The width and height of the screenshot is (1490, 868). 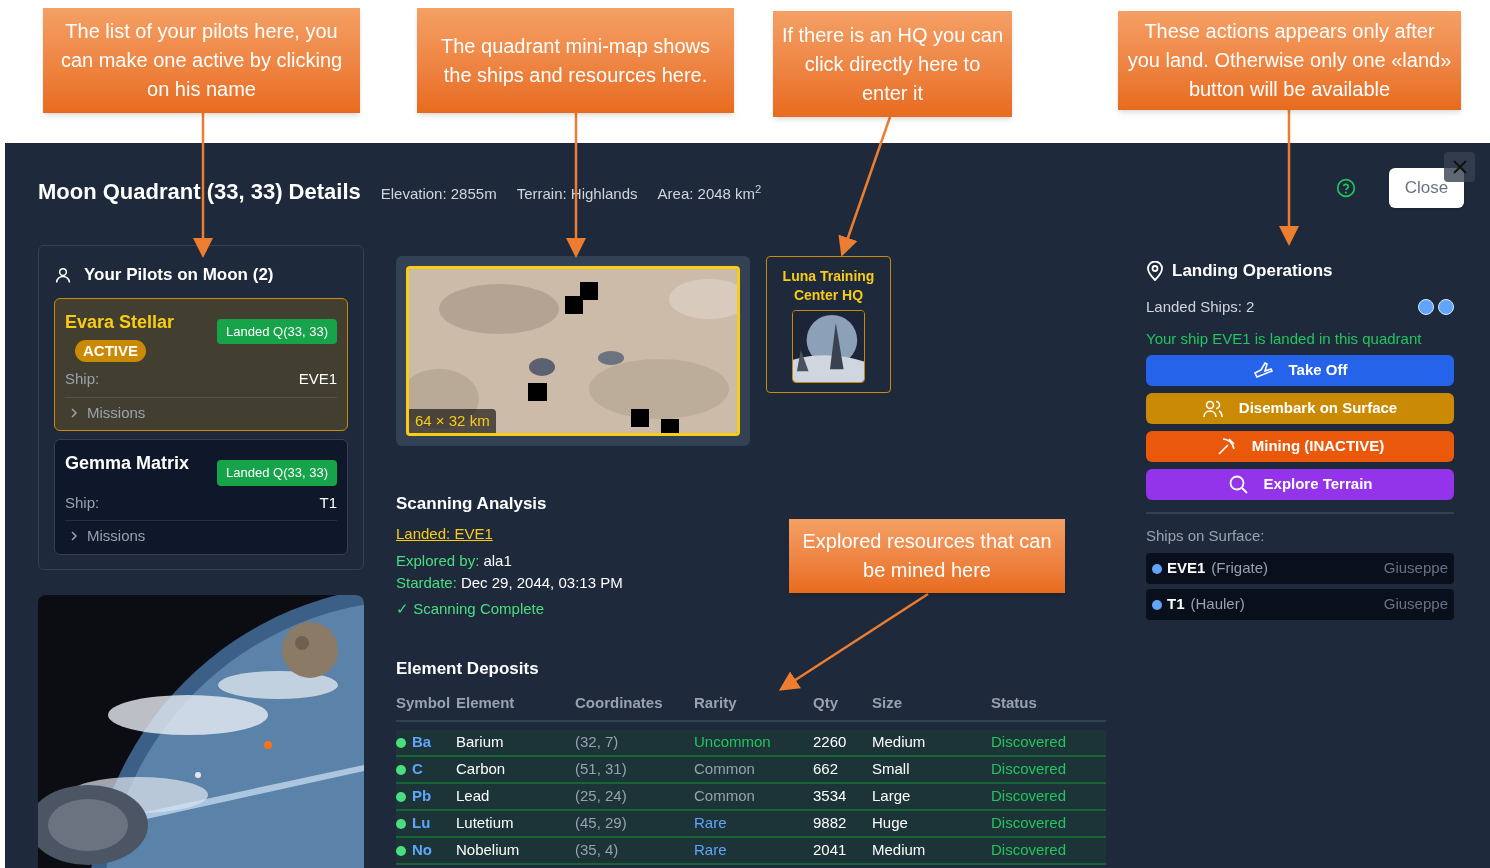 What do you see at coordinates (438, 561) in the screenshot?
I see `info-label: Explored by:` at bounding box center [438, 561].